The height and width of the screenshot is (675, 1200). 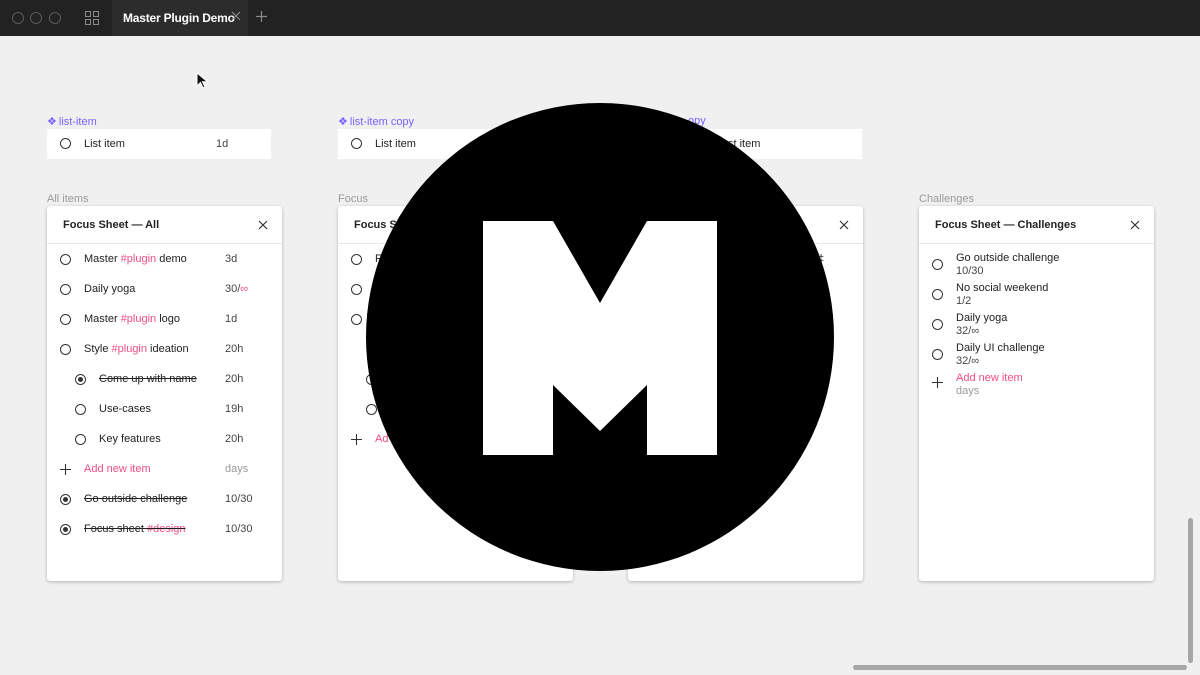 What do you see at coordinates (159, 144) in the screenshot?
I see `component-list-item: List item 1d` at bounding box center [159, 144].